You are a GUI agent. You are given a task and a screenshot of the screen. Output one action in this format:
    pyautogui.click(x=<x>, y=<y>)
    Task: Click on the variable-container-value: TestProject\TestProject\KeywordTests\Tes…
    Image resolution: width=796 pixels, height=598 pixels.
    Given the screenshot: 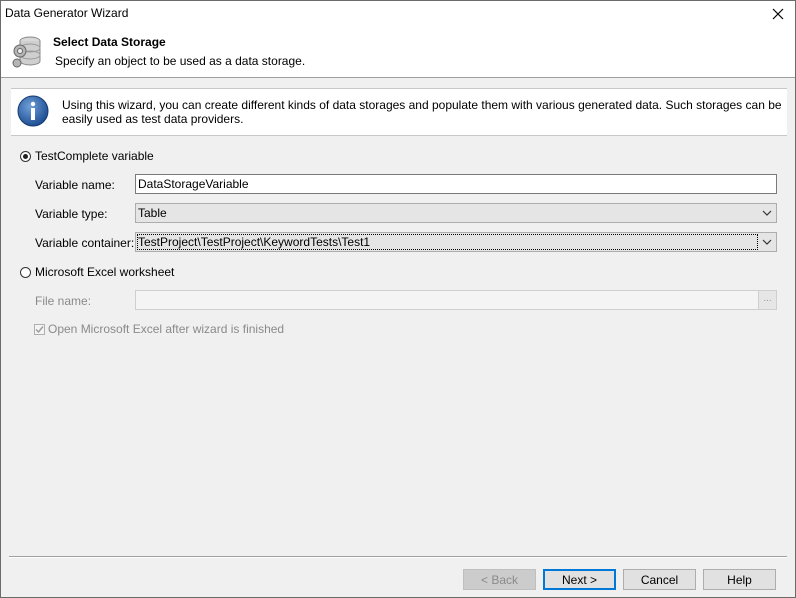 What is the action you would take?
    pyautogui.click(x=254, y=242)
    